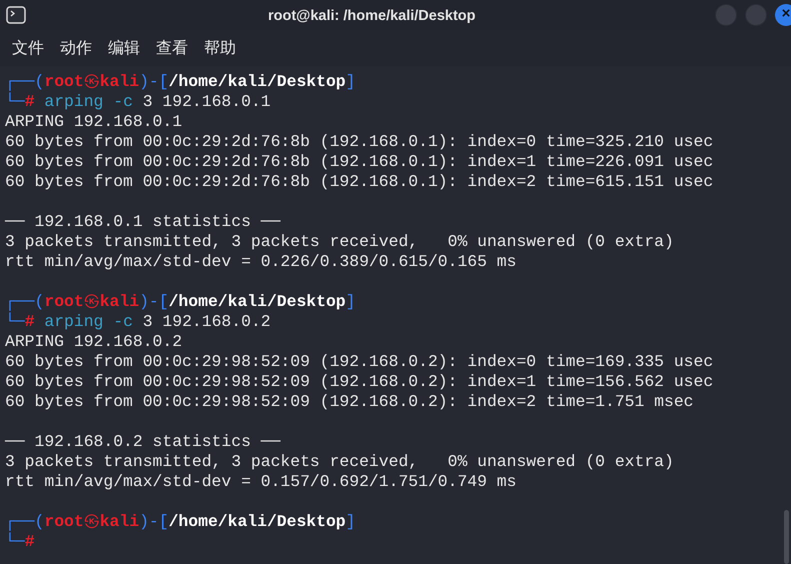 This screenshot has width=791, height=564. What do you see at coordinates (93, 122) in the screenshot?
I see `output-line: ARPING 192.168.0.1` at bounding box center [93, 122].